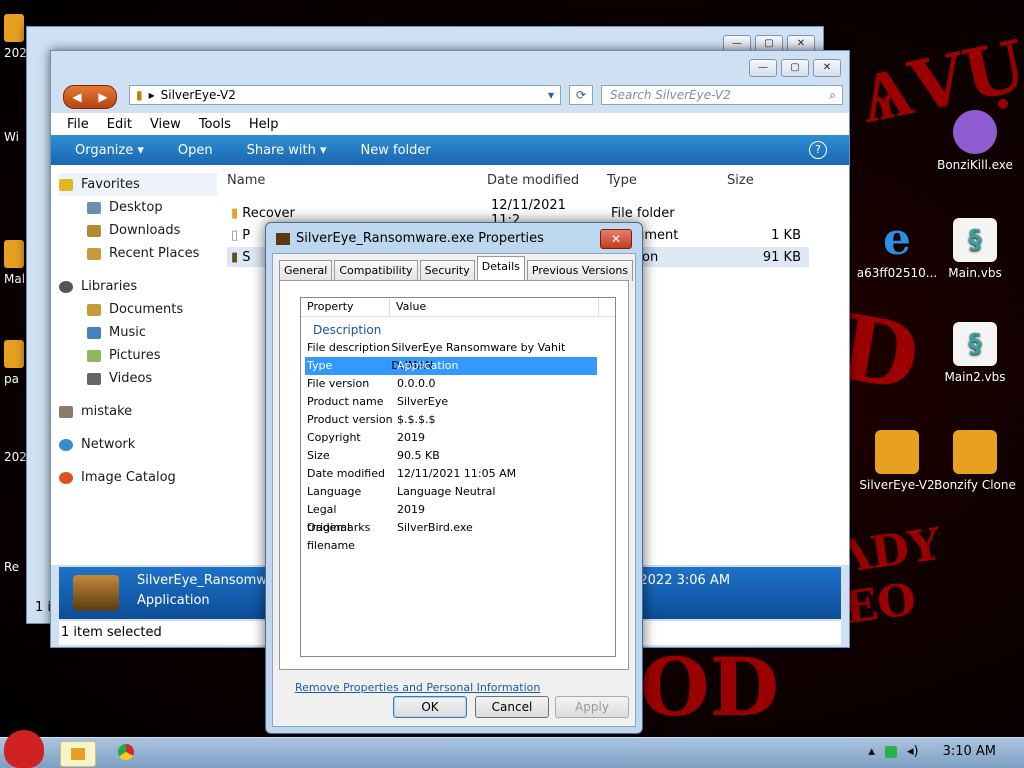 The width and height of the screenshot is (1024, 768). Describe the element at coordinates (283, 238) in the screenshot. I see `exe-icon` at that location.